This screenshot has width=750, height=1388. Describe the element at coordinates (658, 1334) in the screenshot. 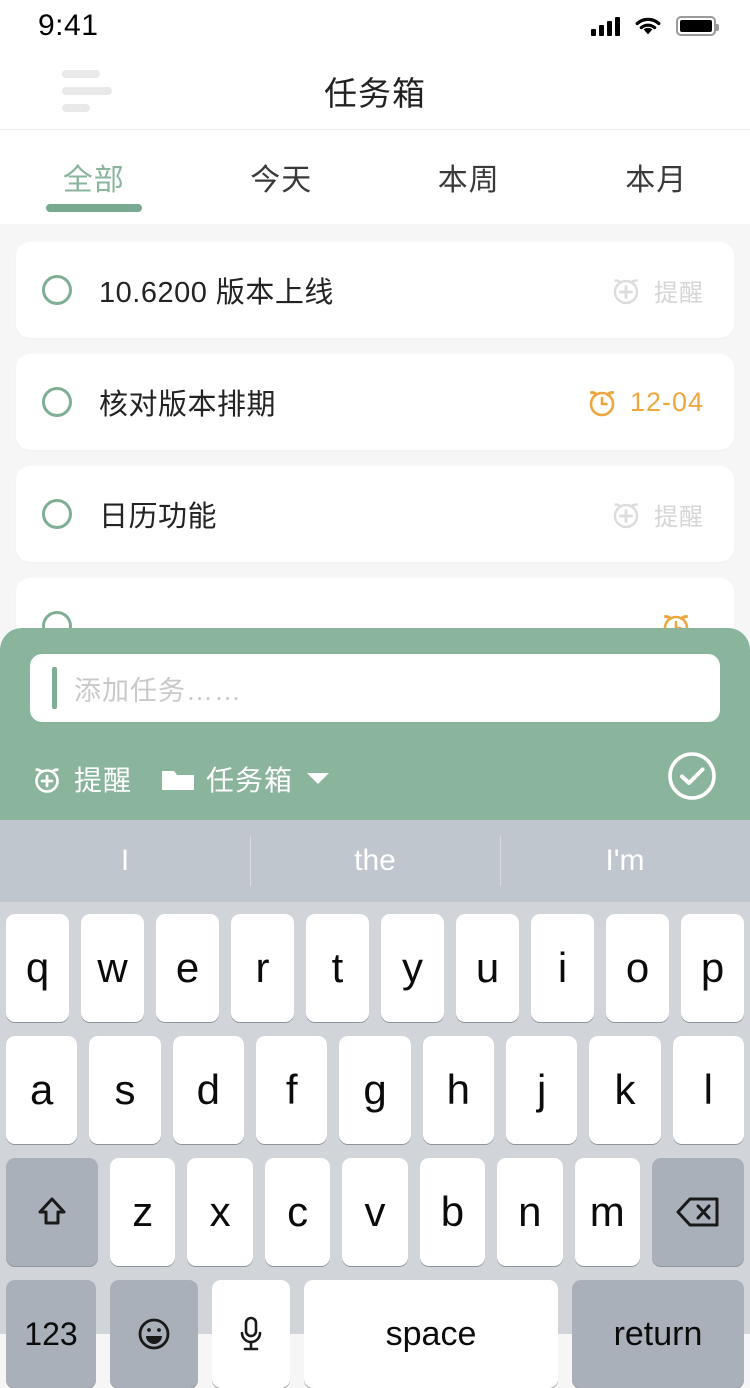

I see `return-key: return` at that location.